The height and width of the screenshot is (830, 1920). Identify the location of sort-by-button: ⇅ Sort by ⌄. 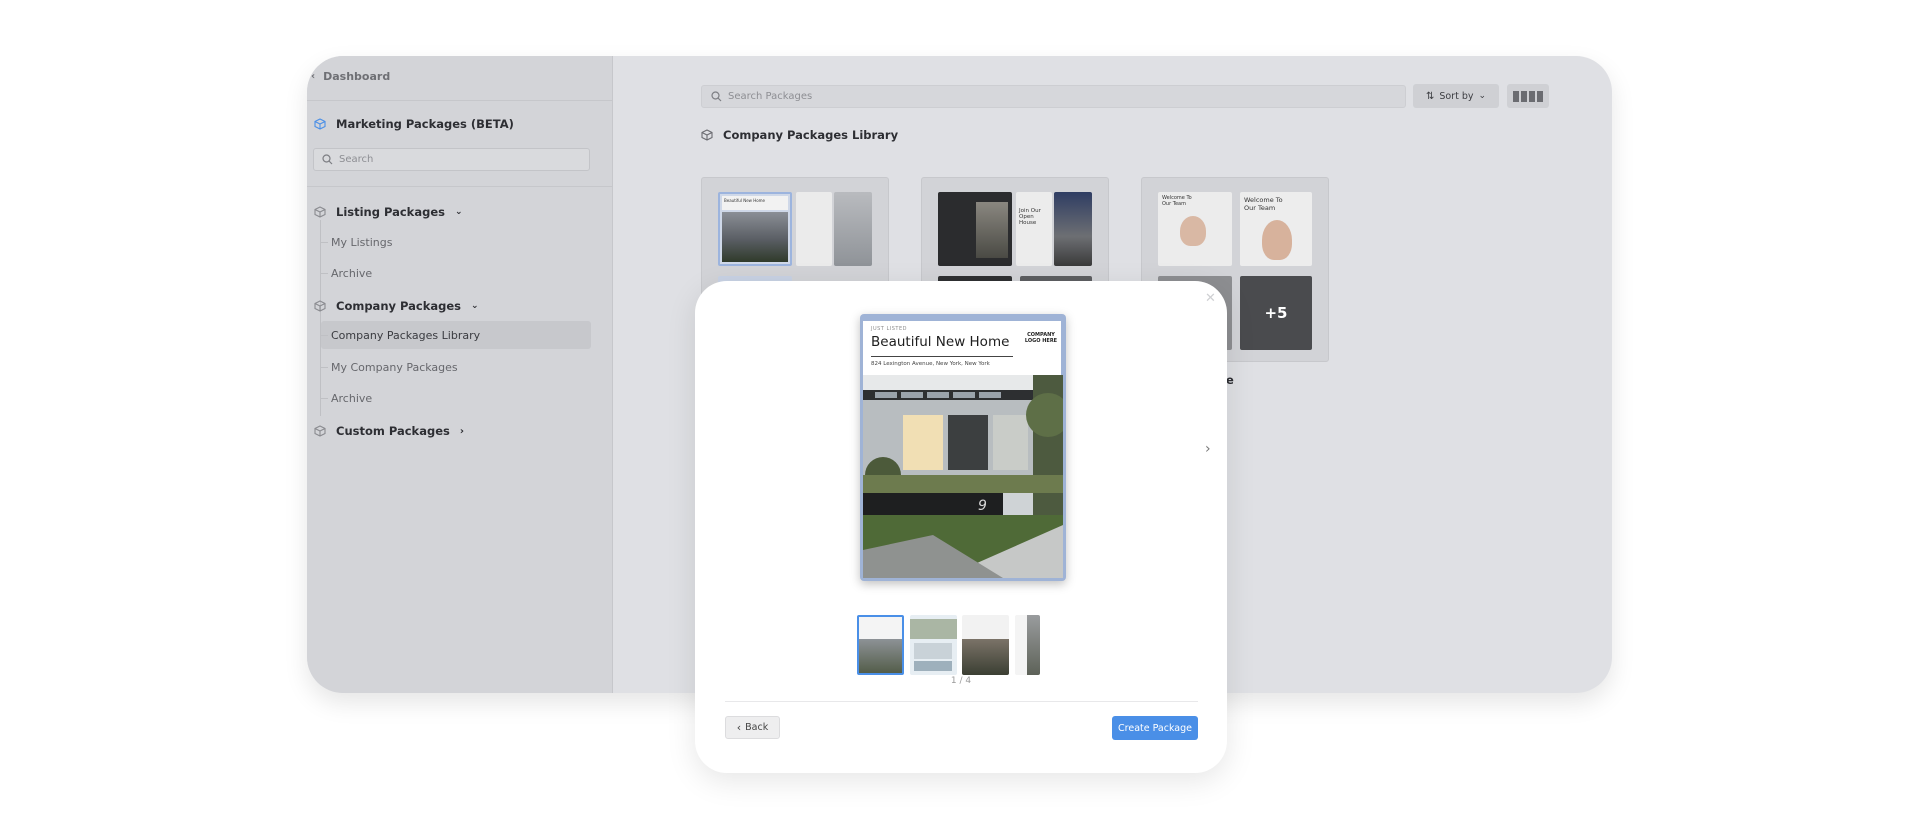
(1456, 96).